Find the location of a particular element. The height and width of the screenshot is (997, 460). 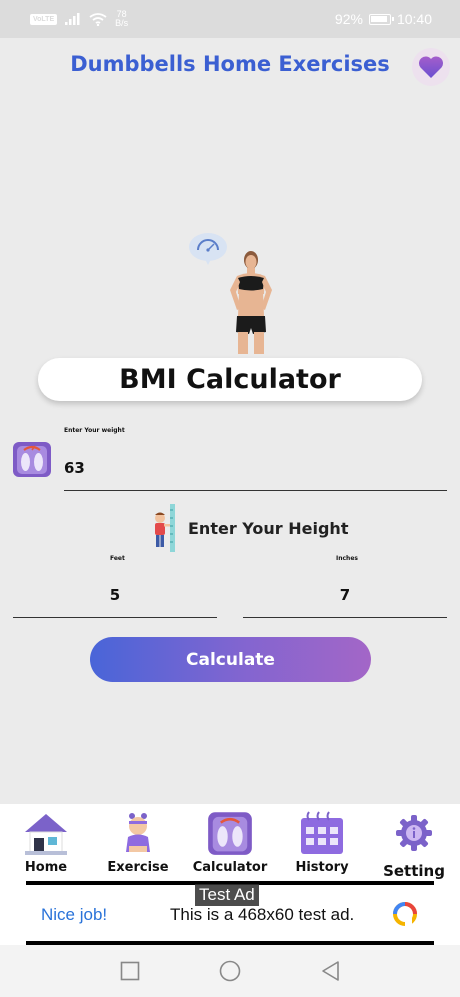

inches-input is located at coordinates (345, 595).